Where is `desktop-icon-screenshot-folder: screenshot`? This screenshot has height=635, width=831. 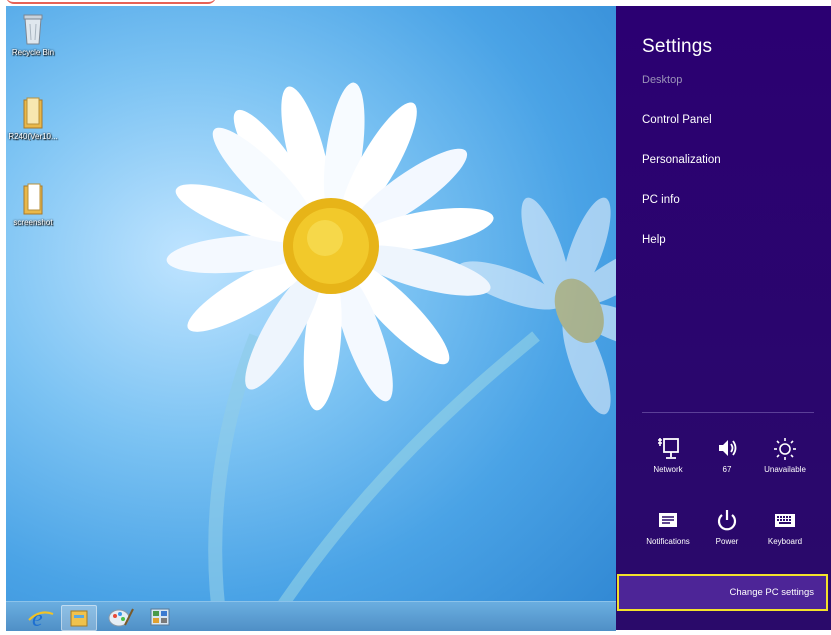 desktop-icon-screenshot-folder: screenshot is located at coordinates (33, 204).